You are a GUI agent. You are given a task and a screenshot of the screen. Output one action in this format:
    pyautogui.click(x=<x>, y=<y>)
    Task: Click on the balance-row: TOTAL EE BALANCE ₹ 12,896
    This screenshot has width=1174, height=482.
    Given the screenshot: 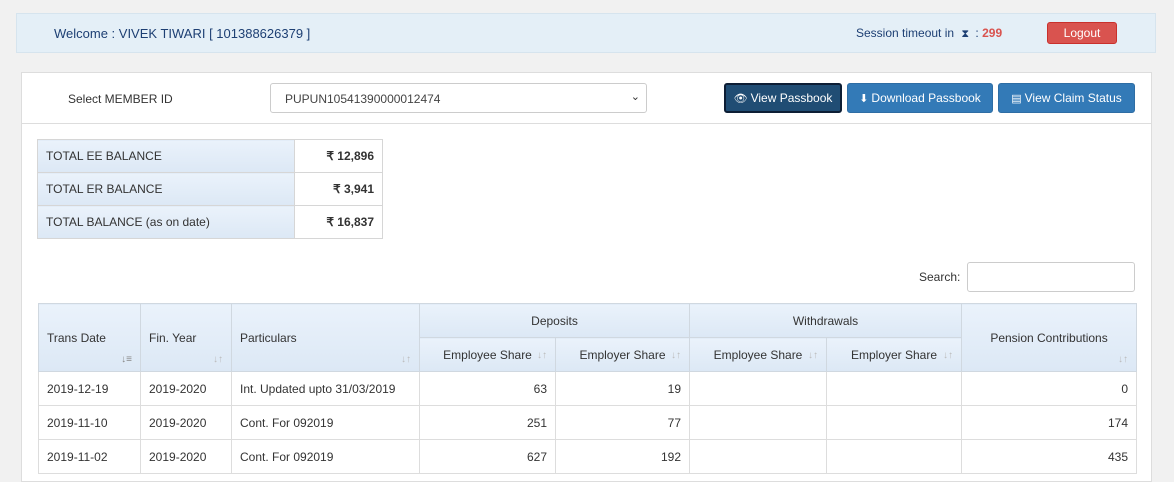 What is the action you would take?
    pyautogui.click(x=210, y=156)
    